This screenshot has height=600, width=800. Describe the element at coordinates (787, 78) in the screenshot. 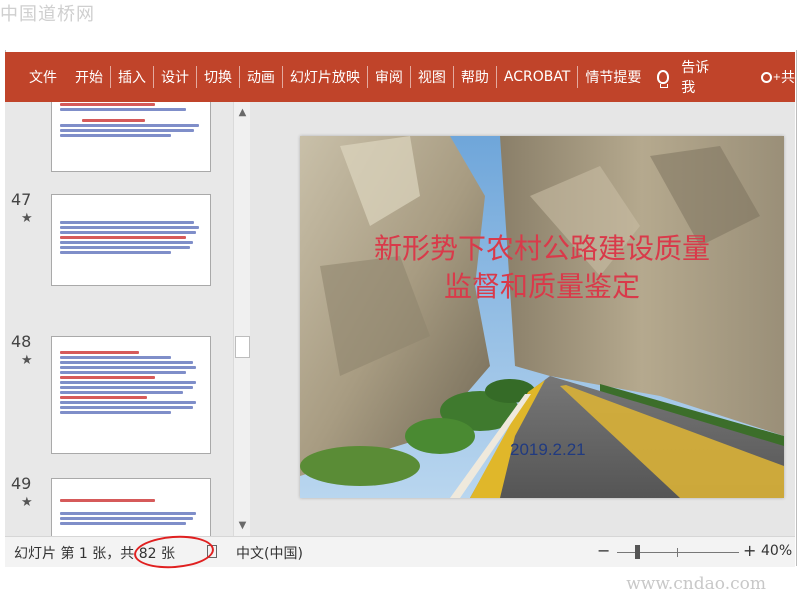

I see `share-label: 共` at that location.